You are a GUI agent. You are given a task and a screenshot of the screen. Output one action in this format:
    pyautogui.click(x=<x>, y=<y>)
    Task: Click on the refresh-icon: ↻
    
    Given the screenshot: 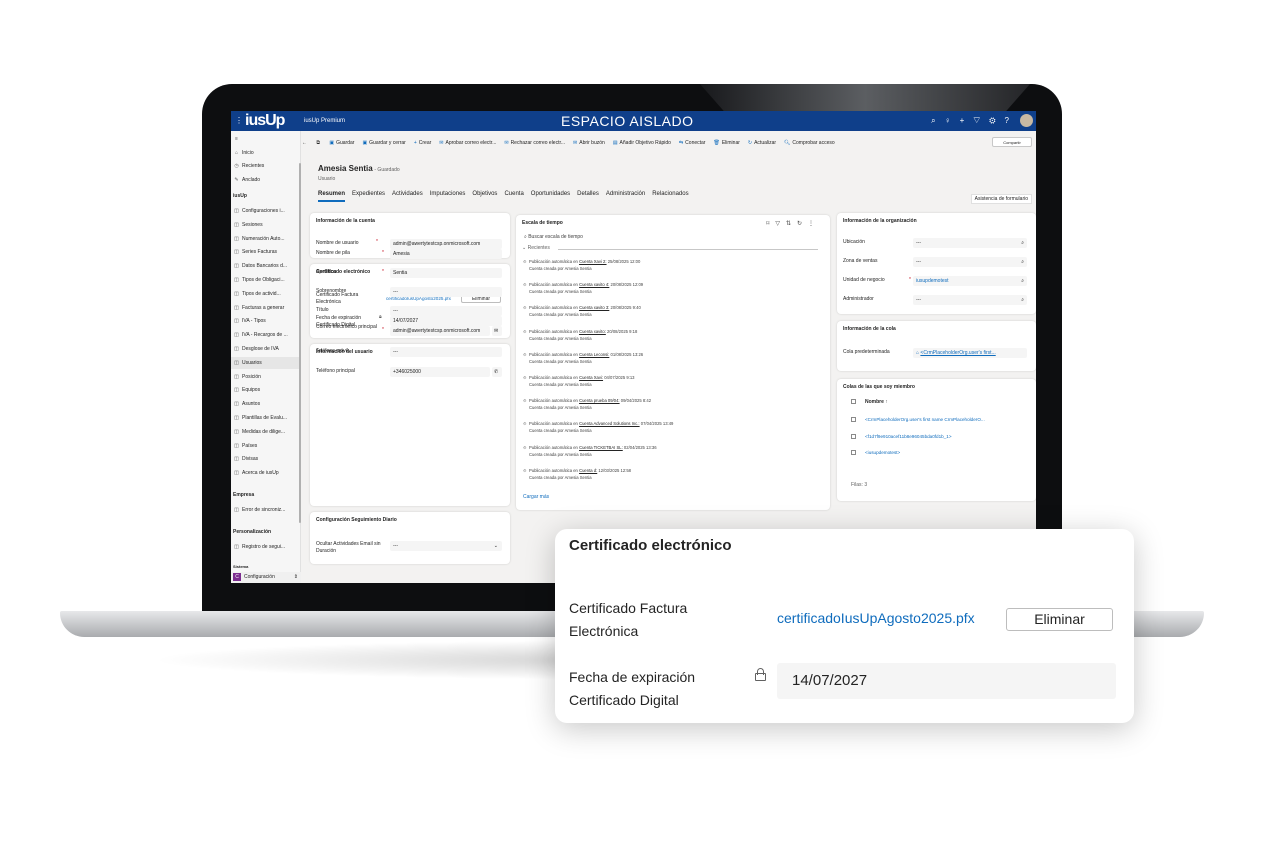 What is the action you would take?
    pyautogui.click(x=802, y=224)
    